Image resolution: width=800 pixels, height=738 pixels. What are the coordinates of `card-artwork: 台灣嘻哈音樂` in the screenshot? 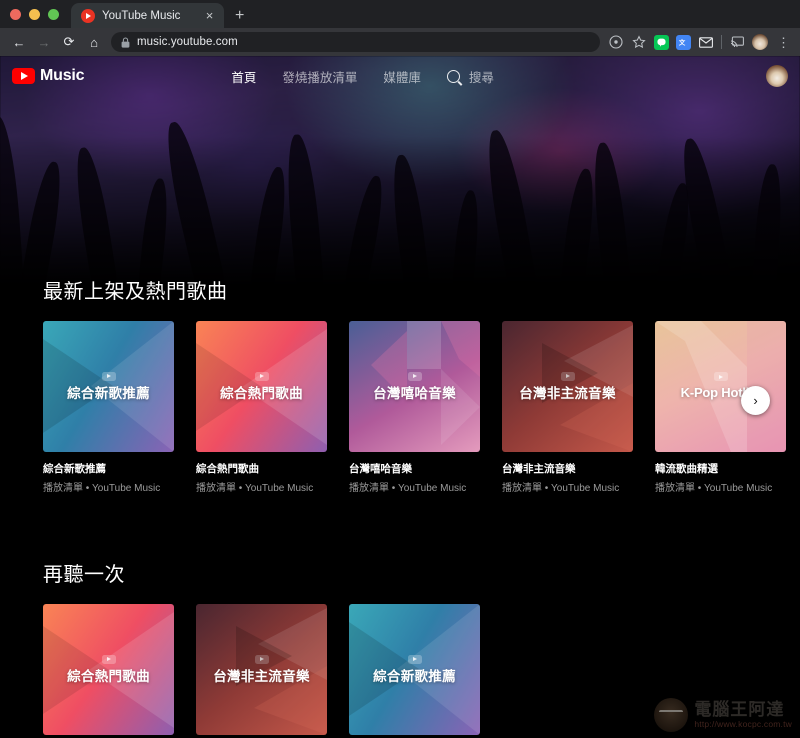 It's located at (414, 386).